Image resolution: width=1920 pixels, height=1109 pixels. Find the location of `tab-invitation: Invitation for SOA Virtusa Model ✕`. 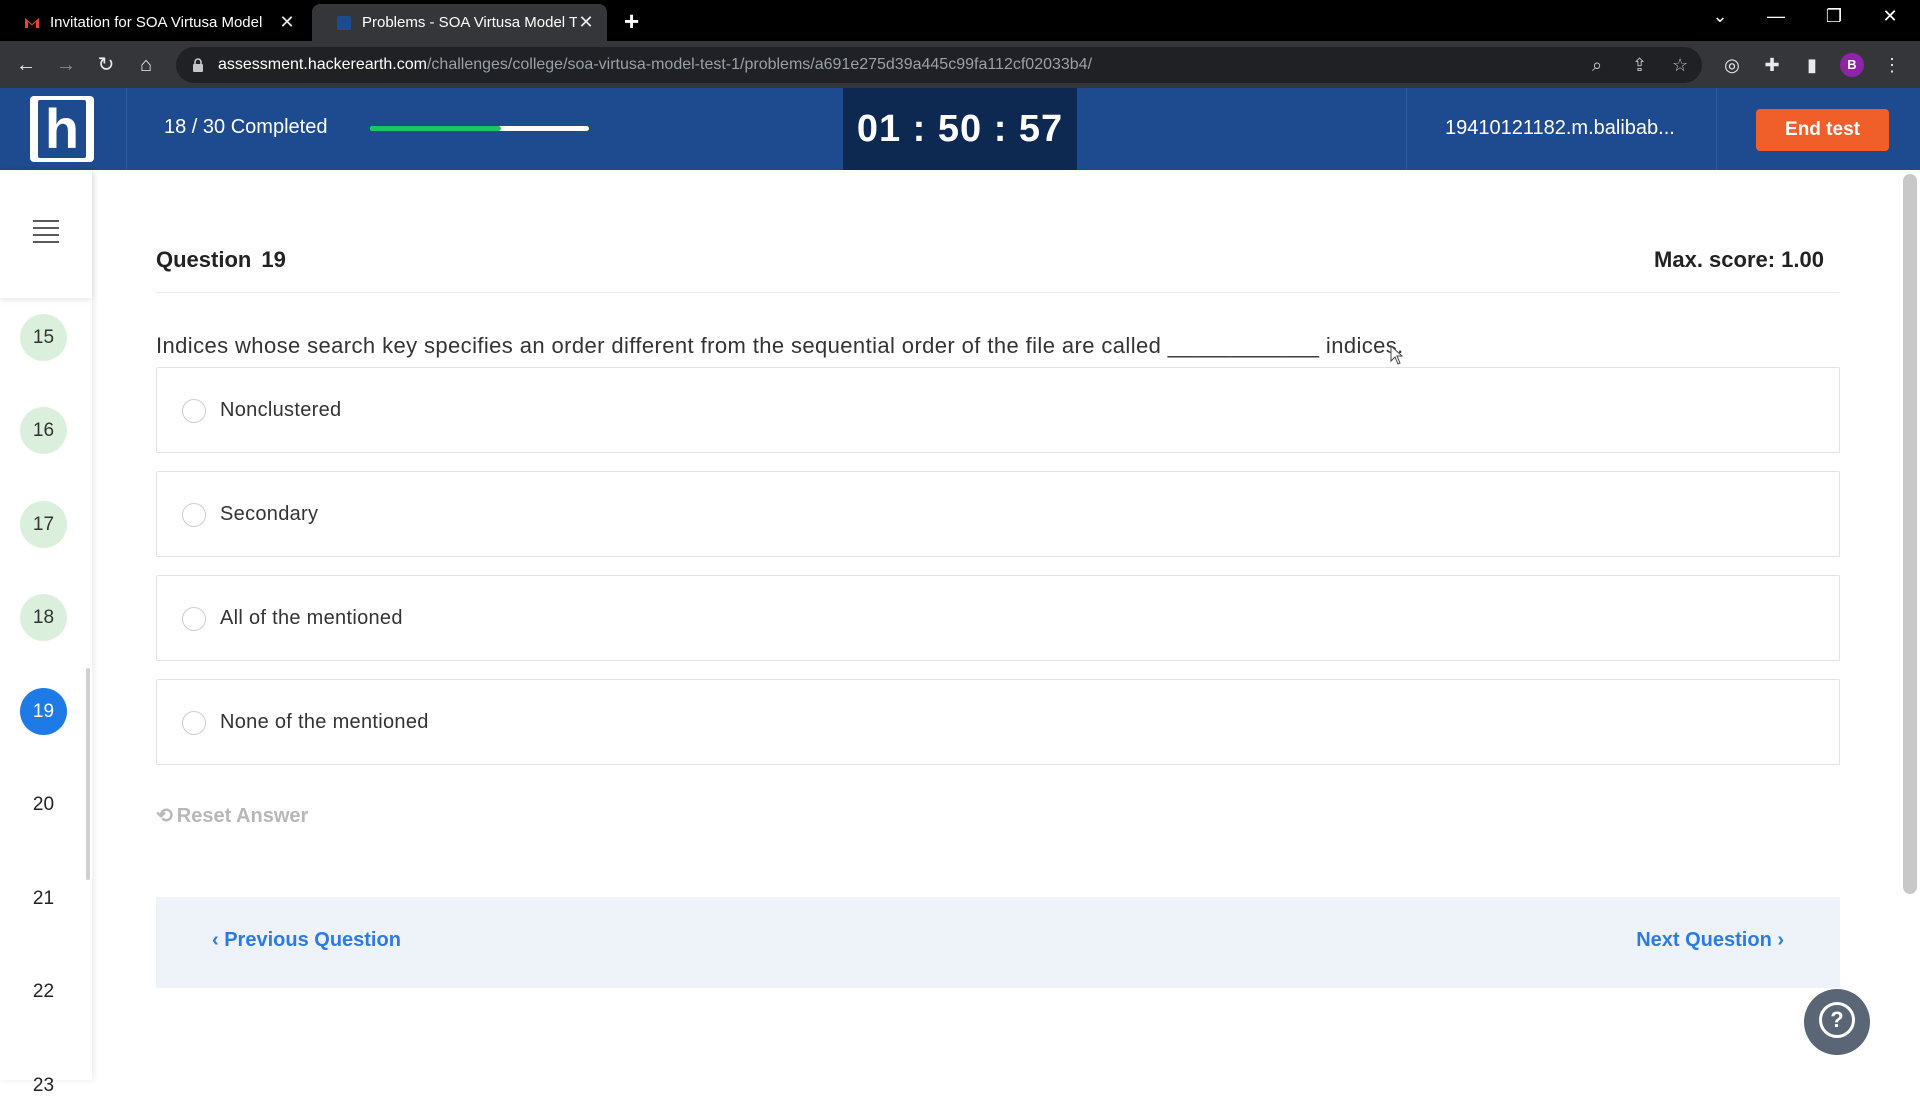

tab-invitation: Invitation for SOA Virtusa Model ✕ is located at coordinates (154, 22).